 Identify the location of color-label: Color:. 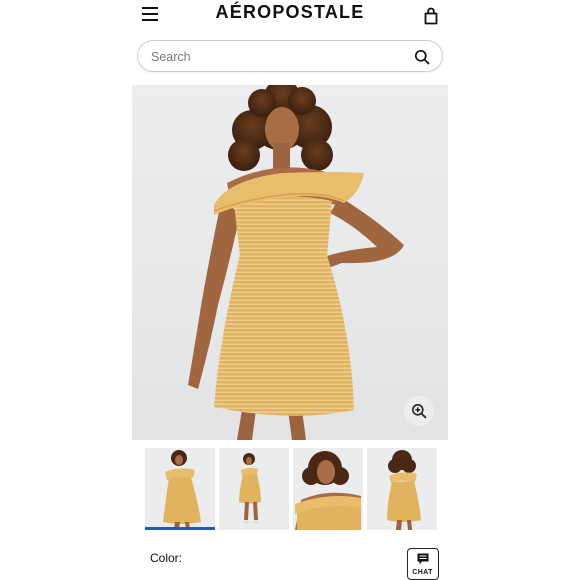
(166, 558).